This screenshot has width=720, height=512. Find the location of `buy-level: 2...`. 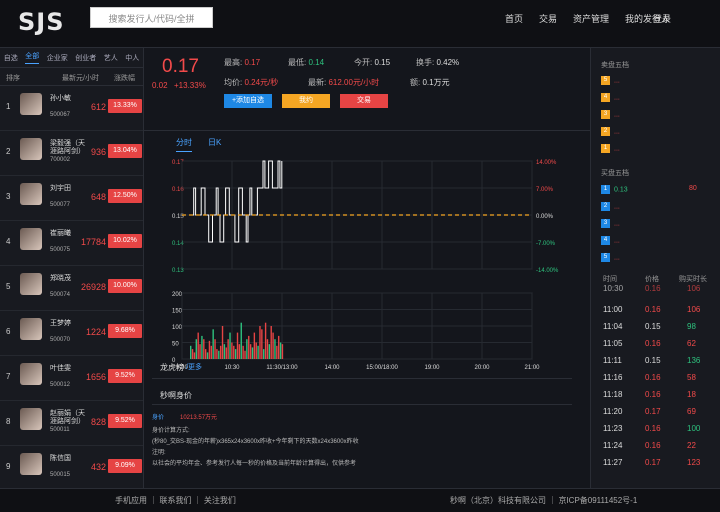

buy-level: 2... is located at coordinates (659, 206).